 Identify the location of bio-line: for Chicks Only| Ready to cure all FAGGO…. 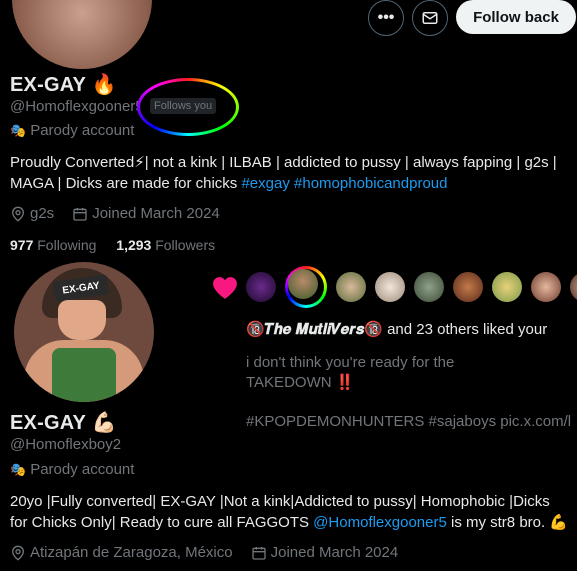
(162, 522).